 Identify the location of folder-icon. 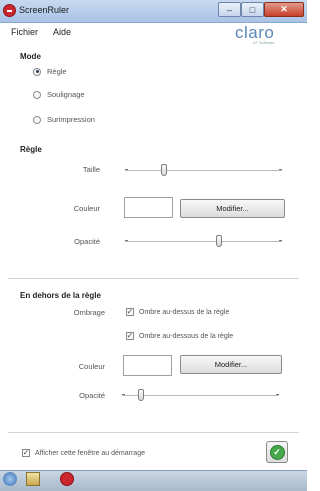
(33, 479).